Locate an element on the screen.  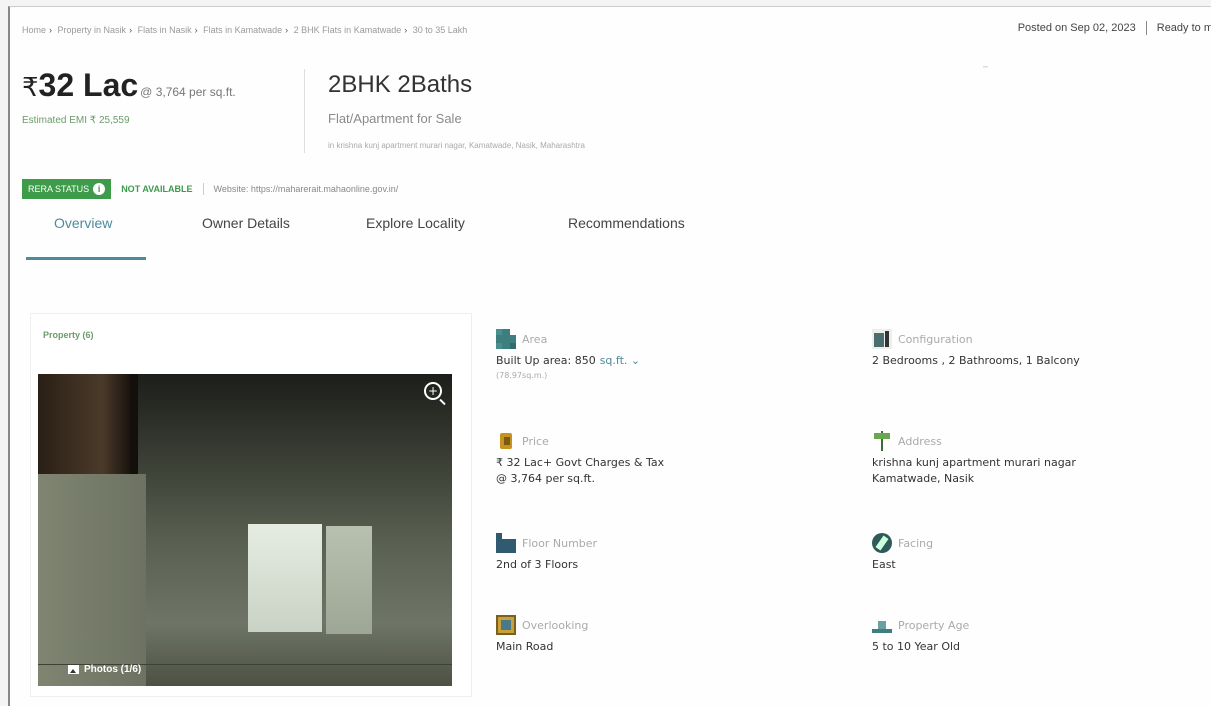
detail-value: Main Road is located at coordinates (525, 646).